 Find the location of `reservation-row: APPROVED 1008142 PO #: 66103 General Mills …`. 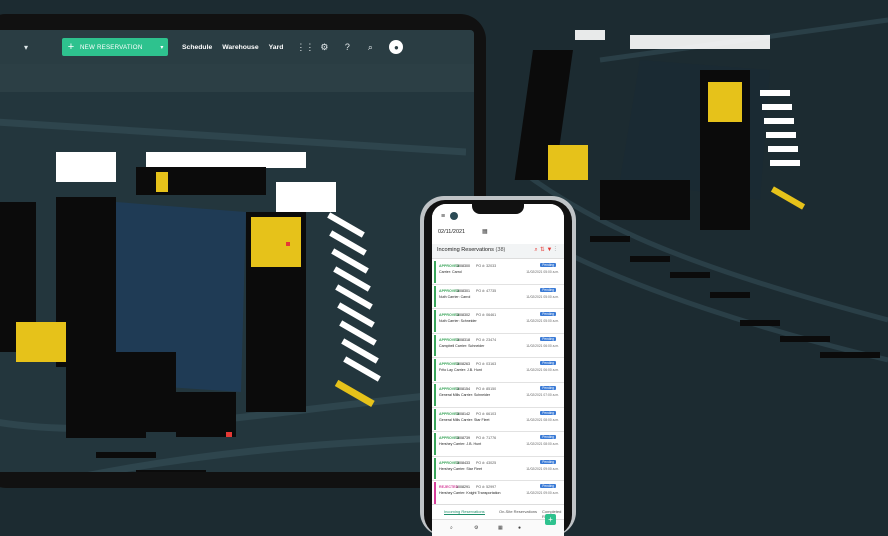

reservation-row: APPROVED 1008142 PO #: 66103 General Mills … is located at coordinates (498, 420).